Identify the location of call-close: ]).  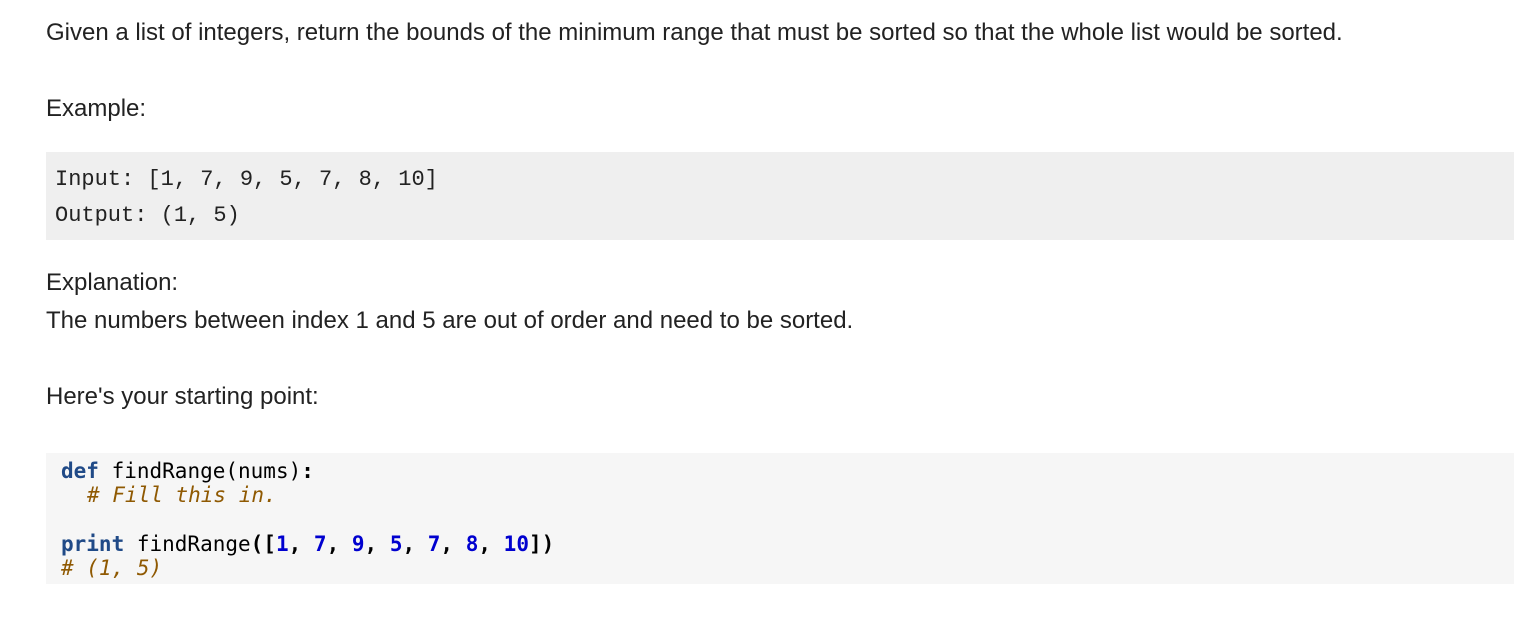
(541, 544).